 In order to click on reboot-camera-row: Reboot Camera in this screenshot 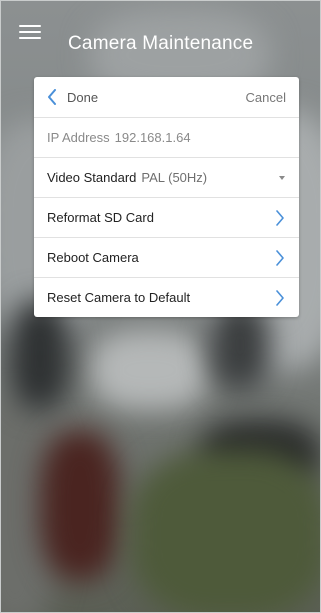, I will do `click(166, 257)`.